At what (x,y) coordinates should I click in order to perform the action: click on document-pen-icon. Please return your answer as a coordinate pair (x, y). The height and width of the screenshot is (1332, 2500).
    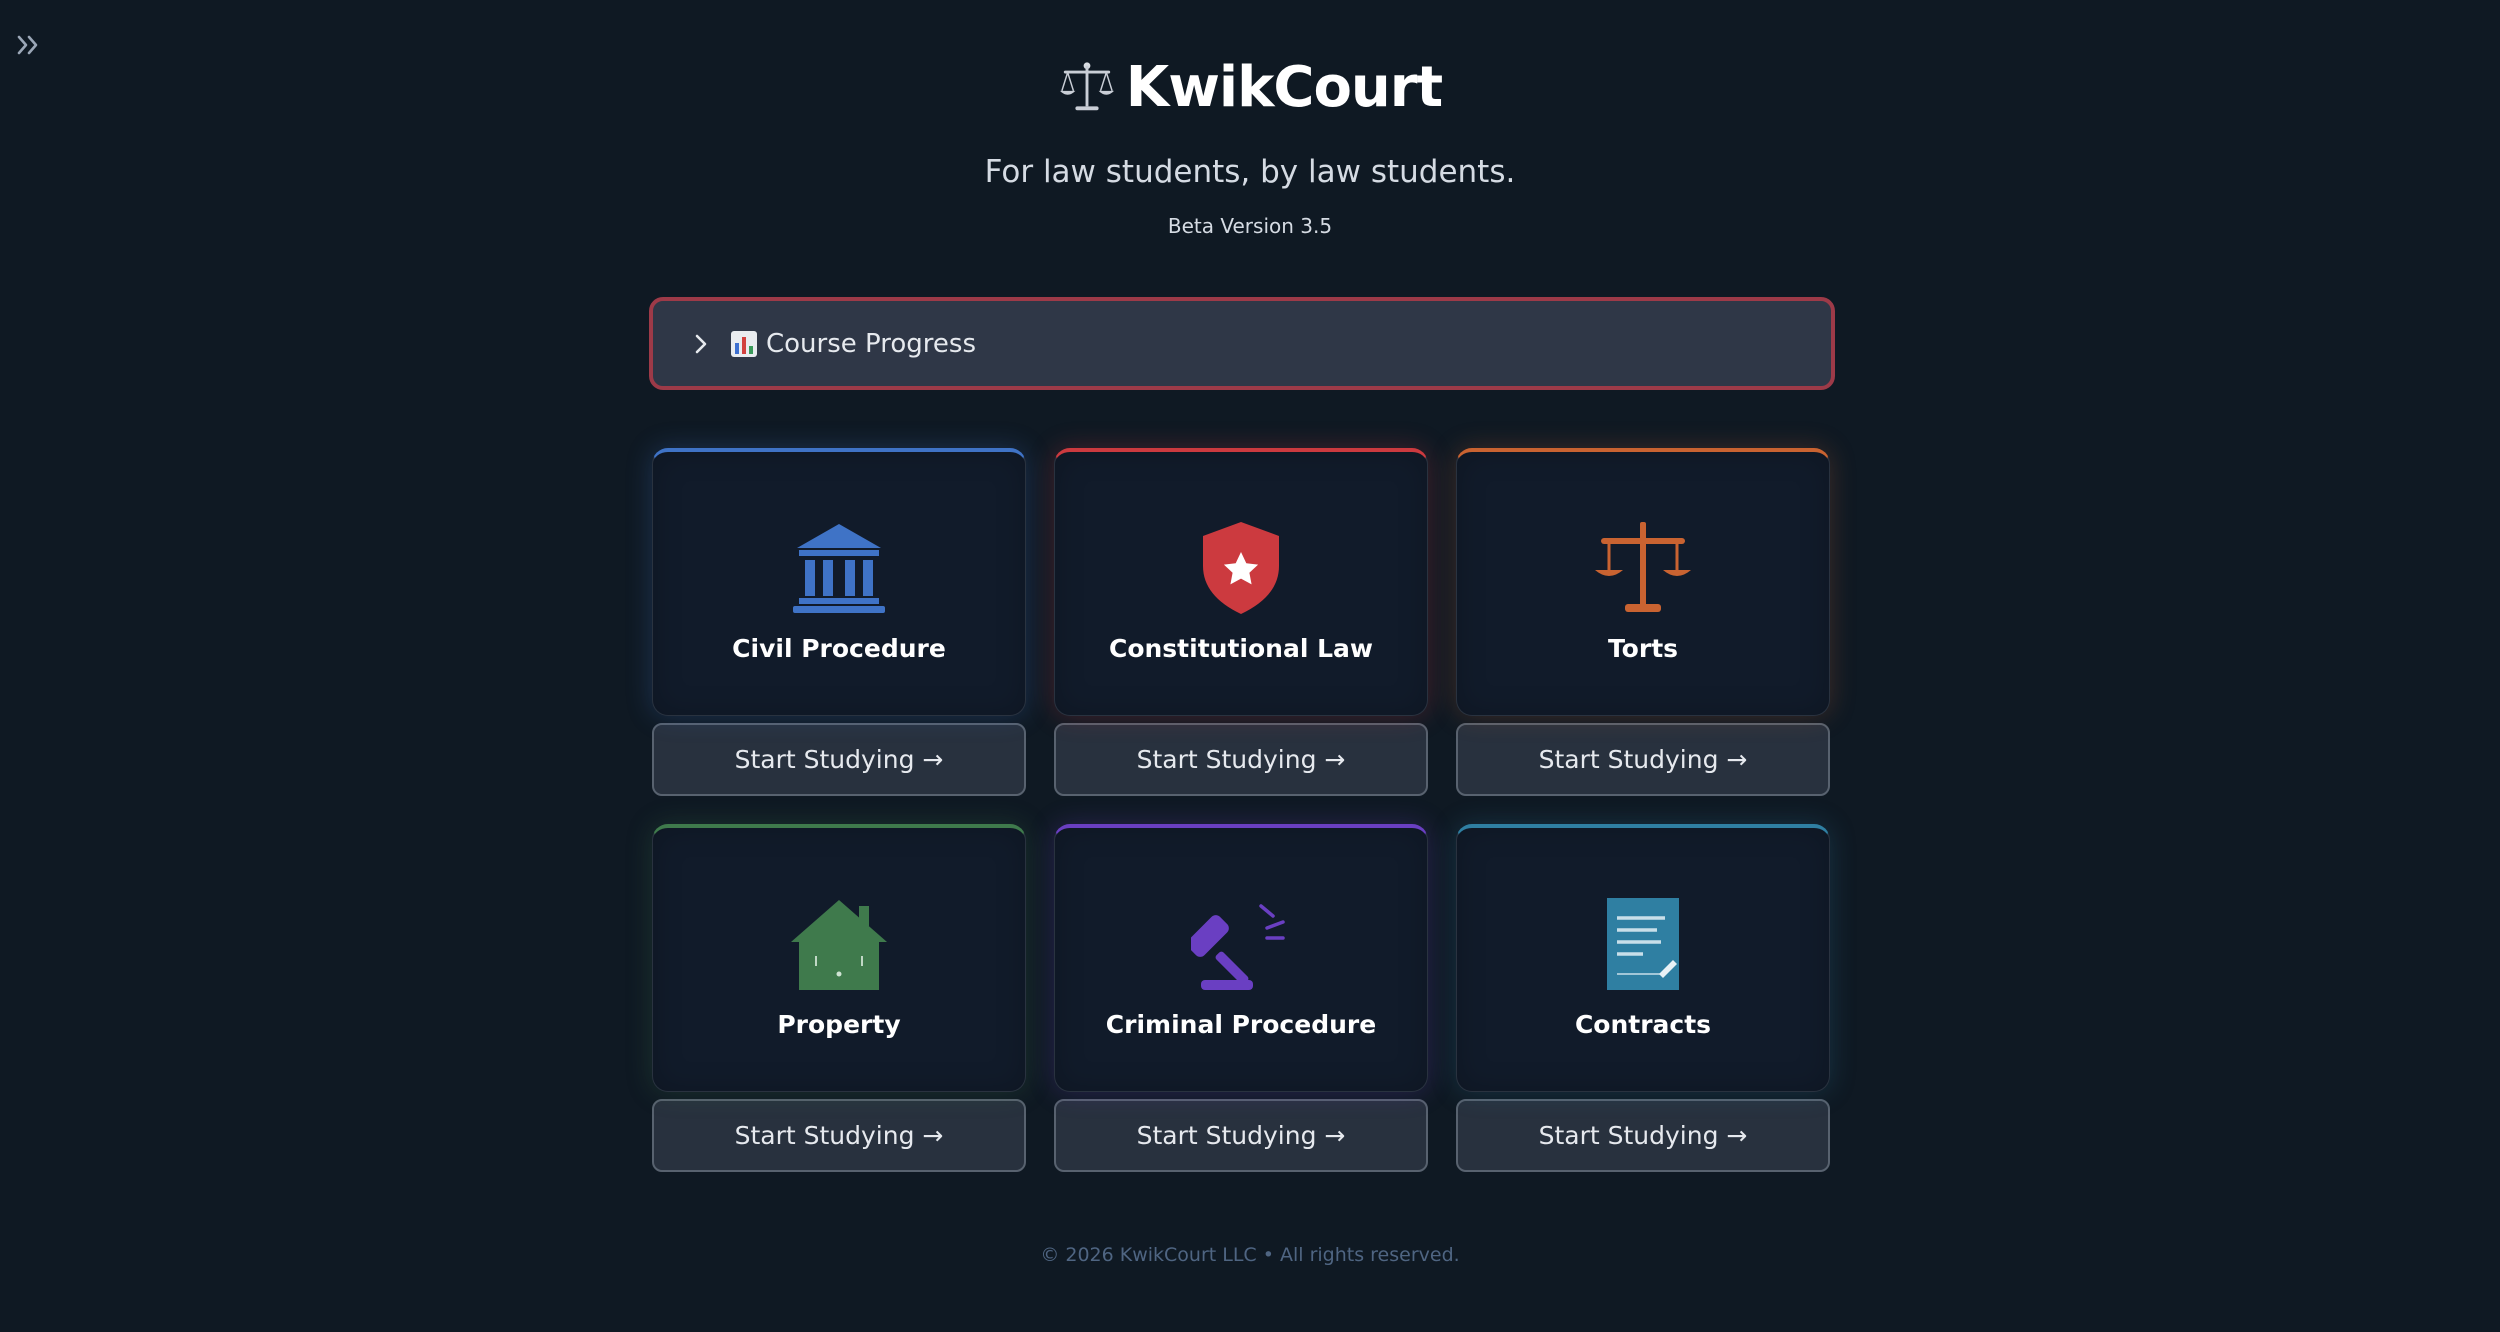
    Looking at the image, I should click on (1643, 944).